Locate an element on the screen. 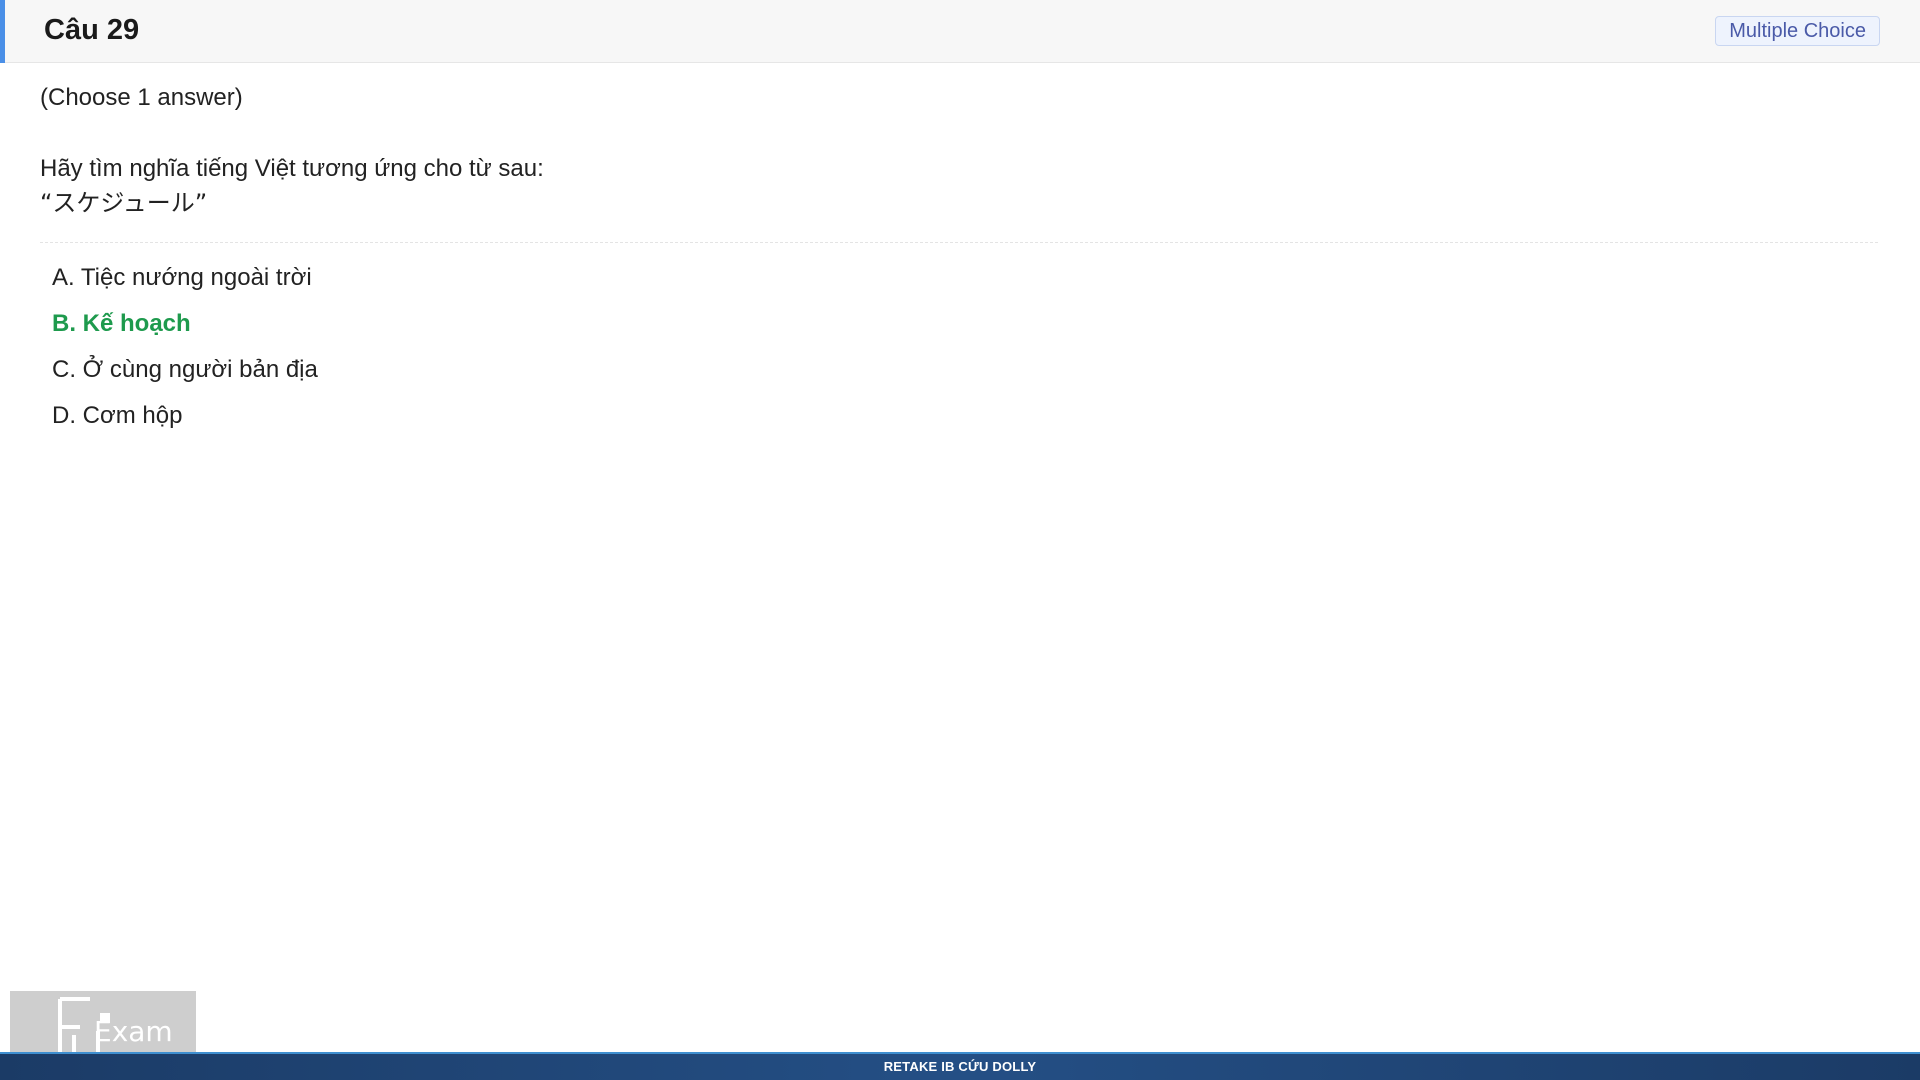 The width and height of the screenshot is (1920, 1080). footer-bar: RETAKE IB CỨU DOLLY is located at coordinates (960, 1066).